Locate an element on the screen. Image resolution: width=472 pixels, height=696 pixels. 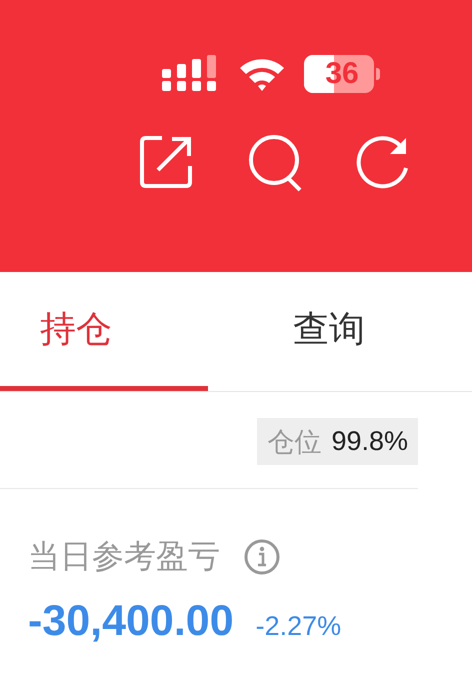
pnl-amount: -30,400.00 is located at coordinates (131, 621).